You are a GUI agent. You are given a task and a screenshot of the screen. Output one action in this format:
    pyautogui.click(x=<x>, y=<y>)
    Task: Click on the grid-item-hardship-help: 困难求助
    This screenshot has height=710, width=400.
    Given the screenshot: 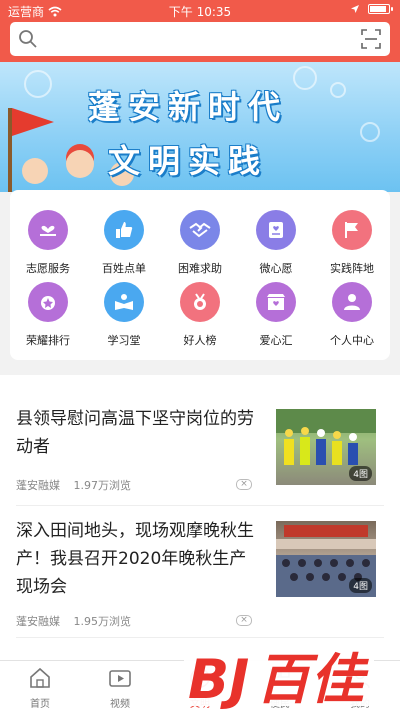 What is the action you would take?
    pyautogui.click(x=200, y=246)
    